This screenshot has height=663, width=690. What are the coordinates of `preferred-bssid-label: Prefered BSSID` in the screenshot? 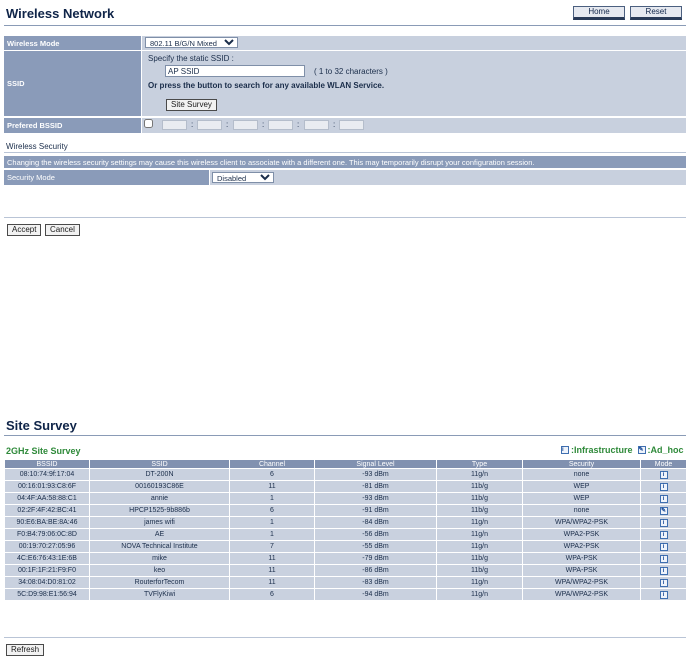 It's located at (72, 125).